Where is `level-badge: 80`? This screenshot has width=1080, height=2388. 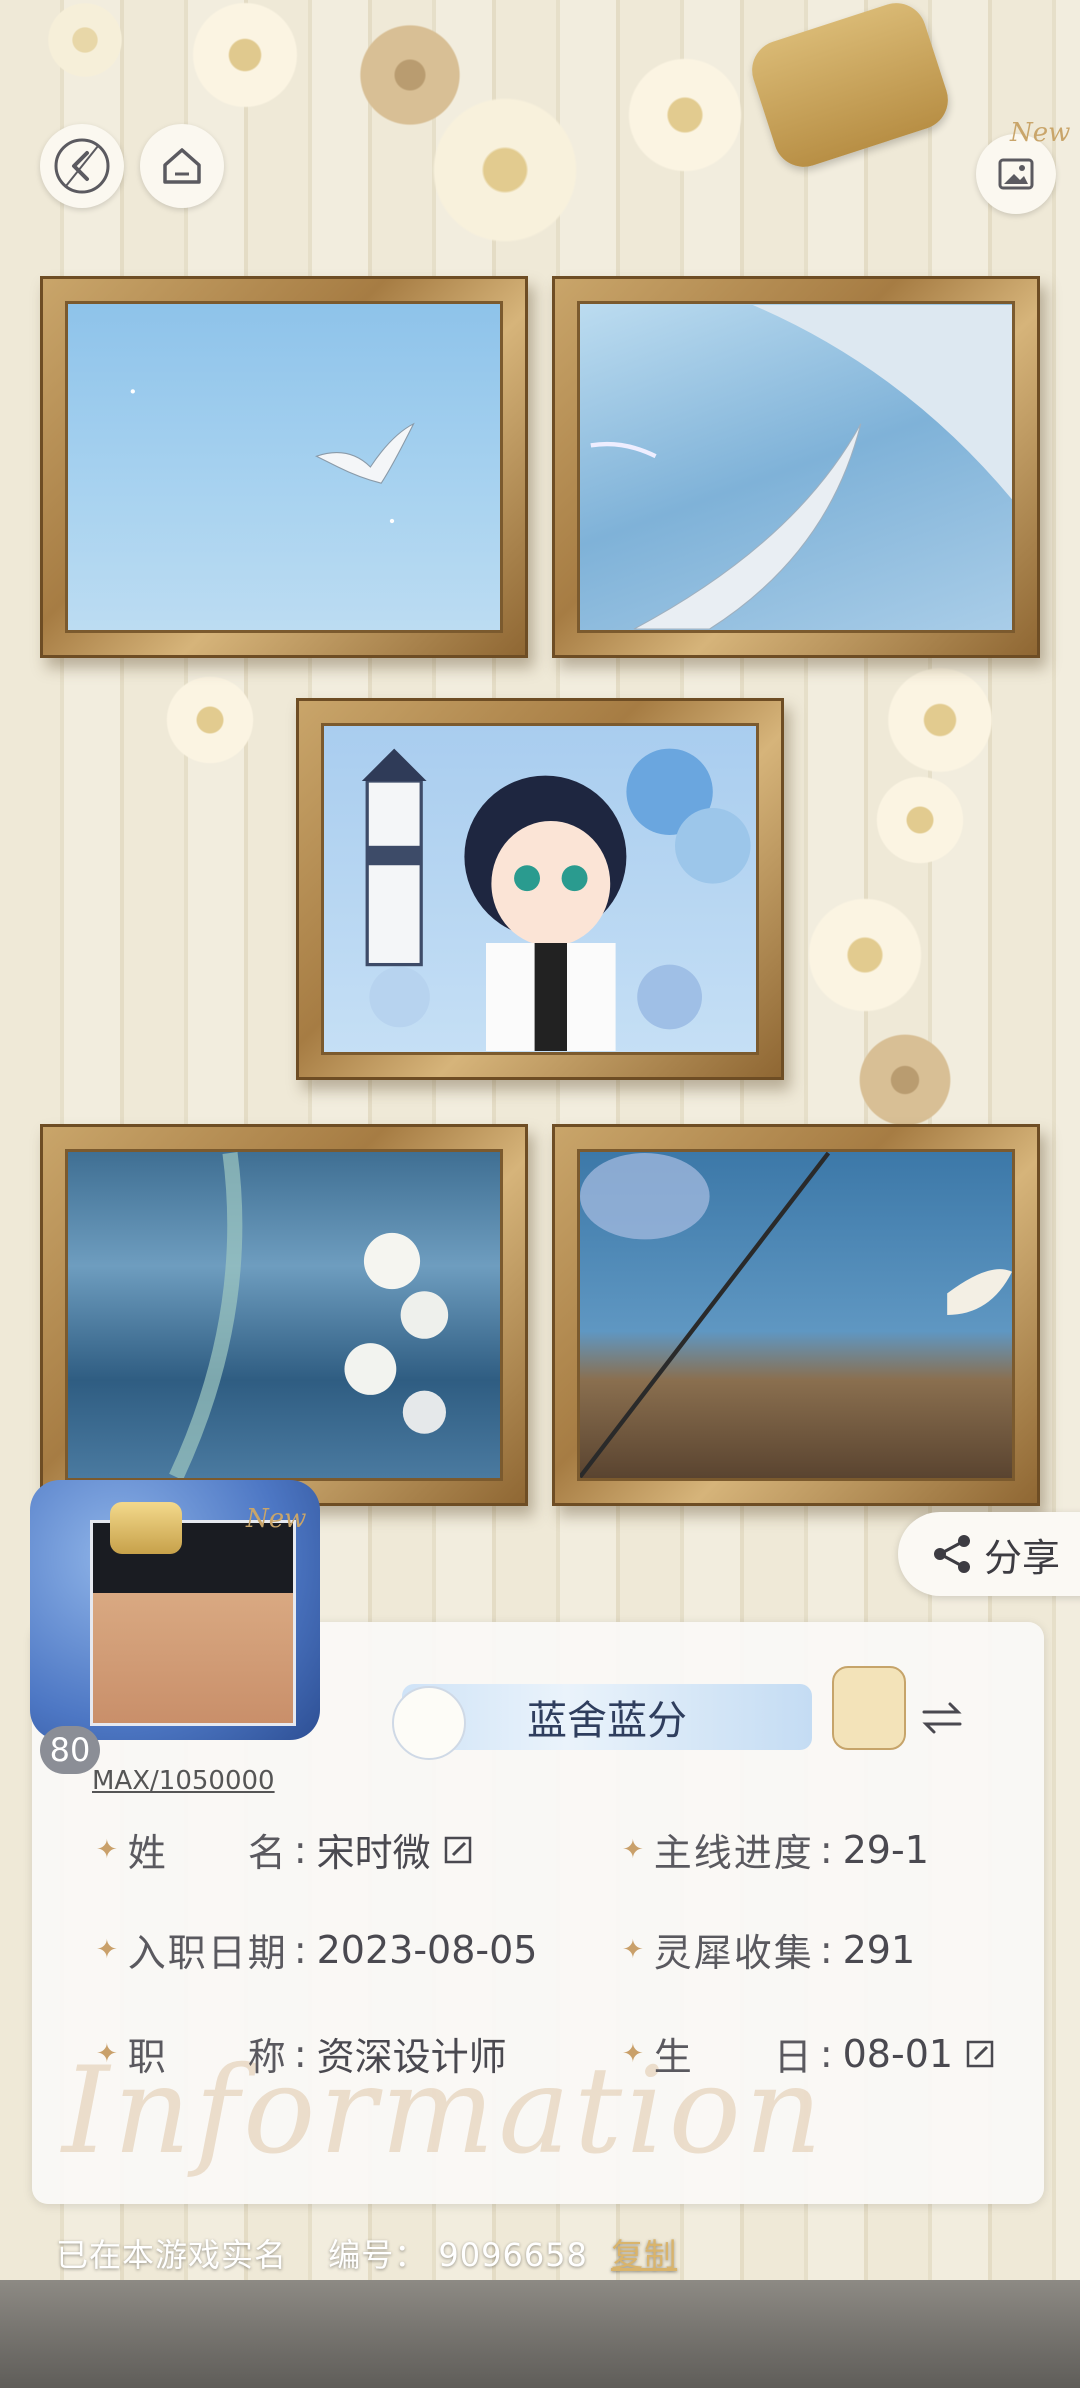 level-badge: 80 is located at coordinates (70, 1750).